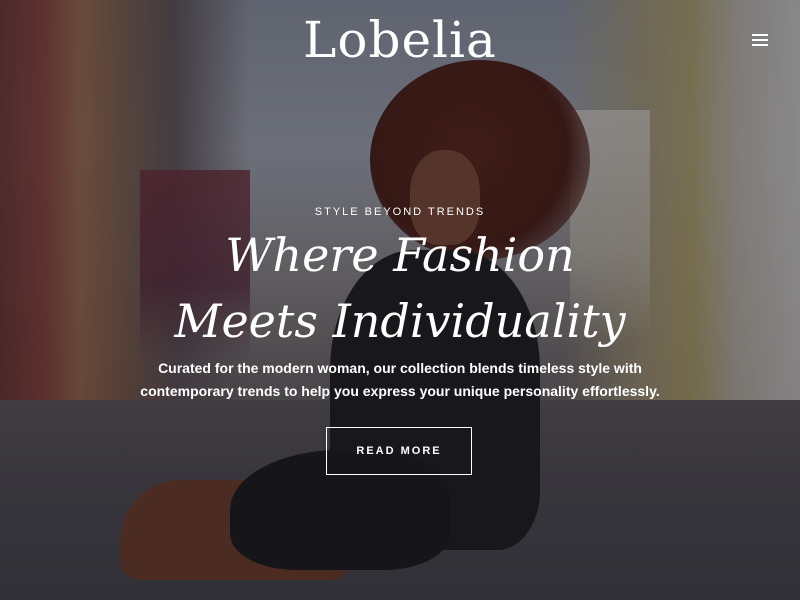  What do you see at coordinates (399, 451) in the screenshot?
I see `read-more-button: READ MORE` at bounding box center [399, 451].